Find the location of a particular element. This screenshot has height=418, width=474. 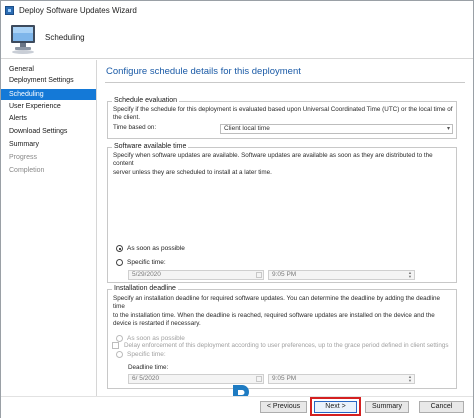

available-asap-radio-row: As soon as possible is located at coordinates (150, 248).